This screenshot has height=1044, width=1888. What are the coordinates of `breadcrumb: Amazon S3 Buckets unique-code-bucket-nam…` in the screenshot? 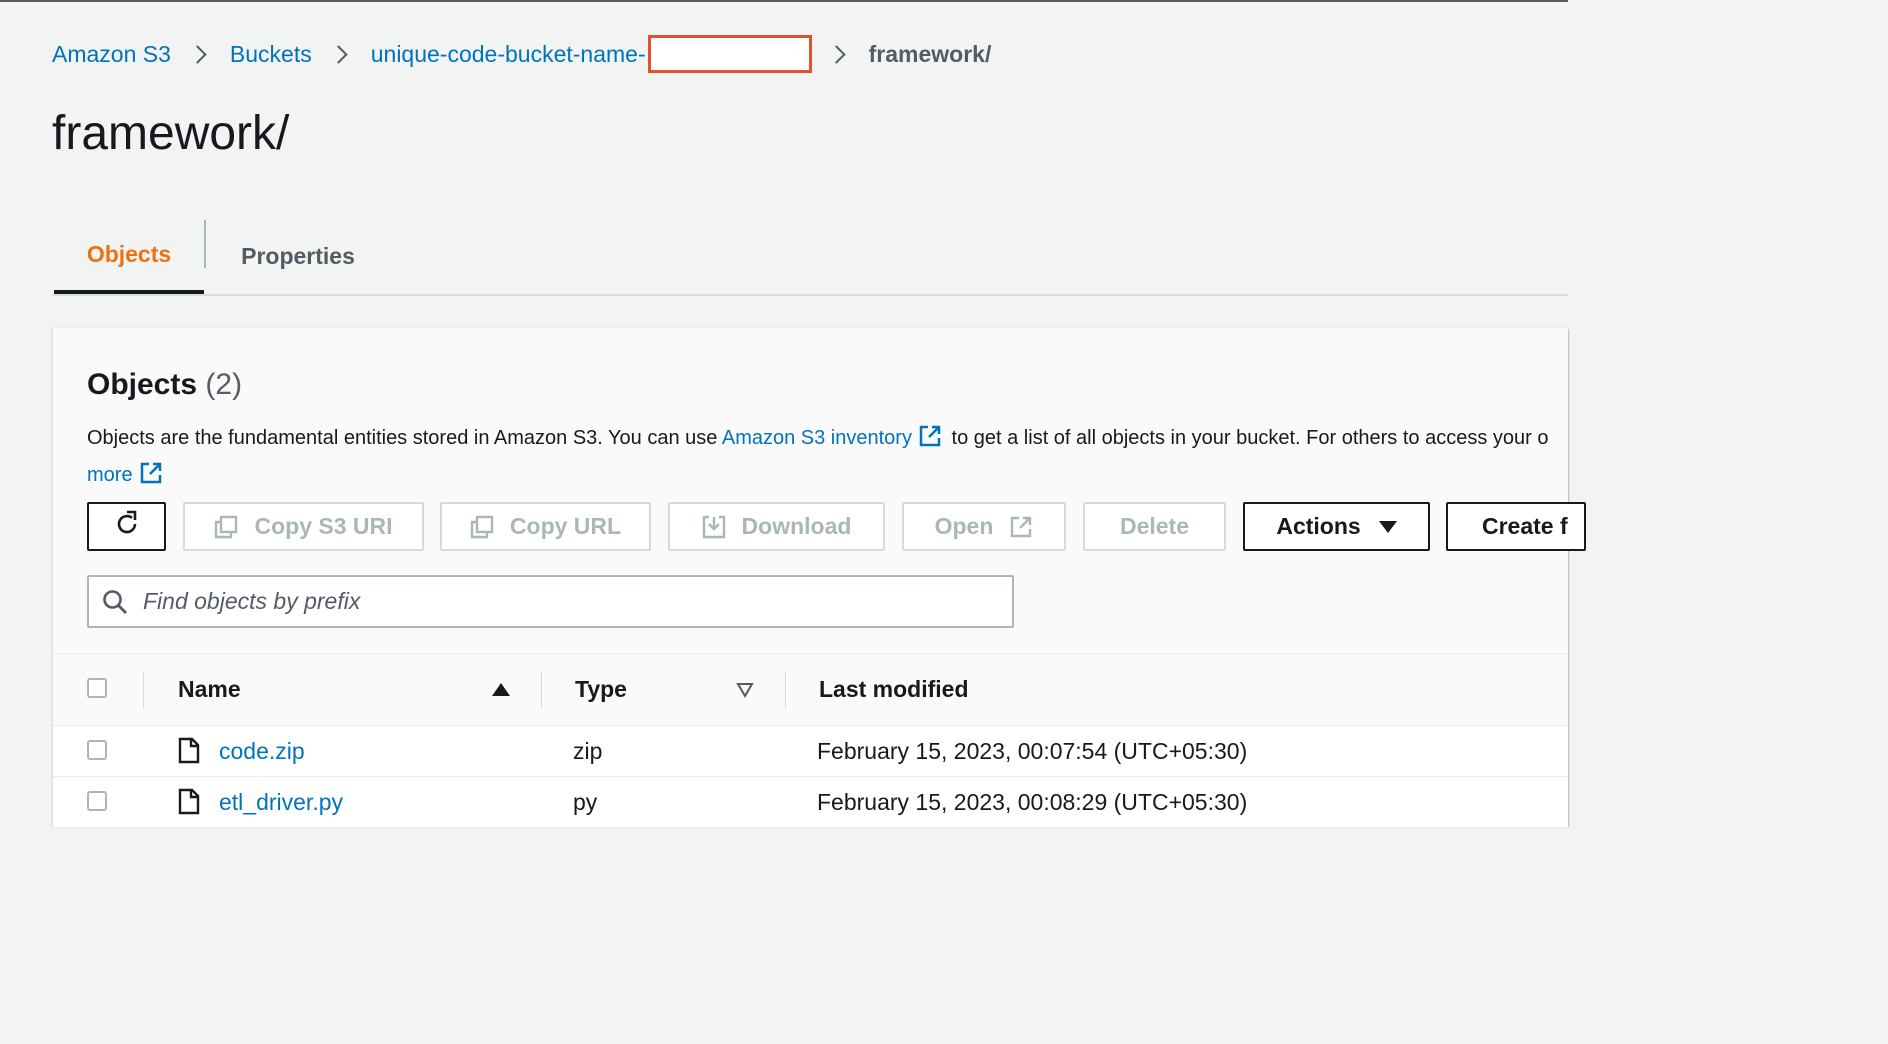 It's located at (522, 54).